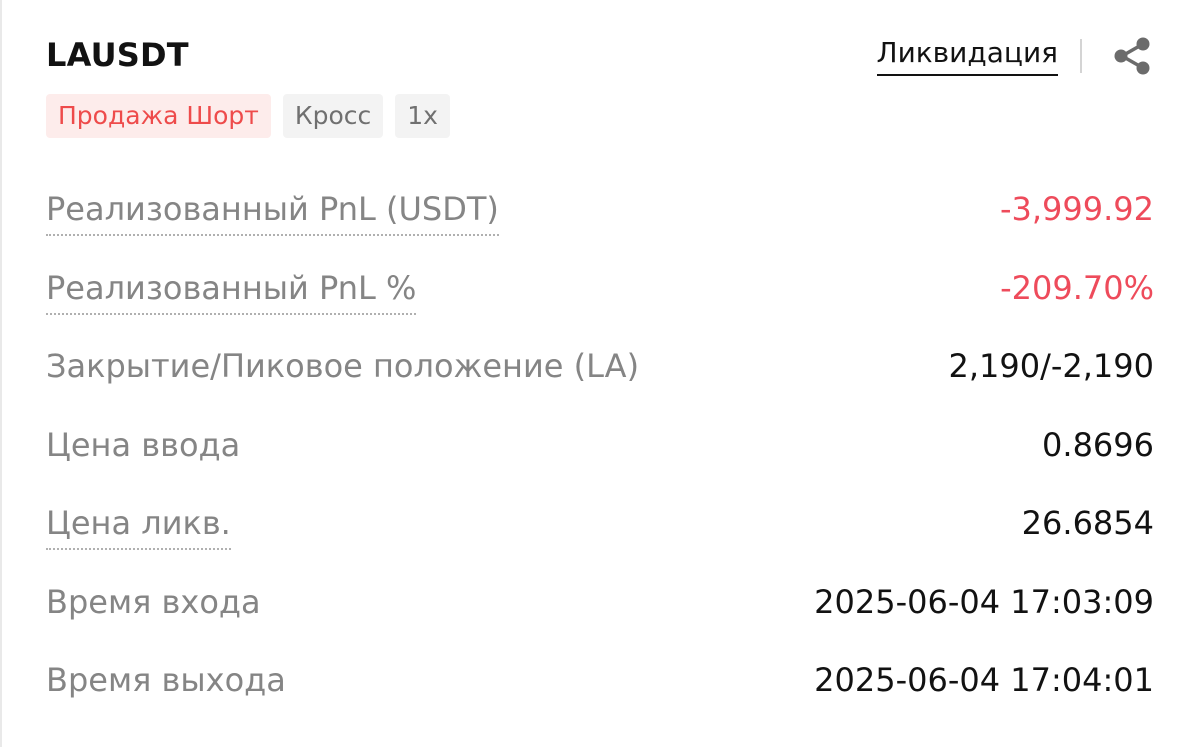  Describe the element at coordinates (422, 116) in the screenshot. I see `leverage-tag: 1x` at that location.